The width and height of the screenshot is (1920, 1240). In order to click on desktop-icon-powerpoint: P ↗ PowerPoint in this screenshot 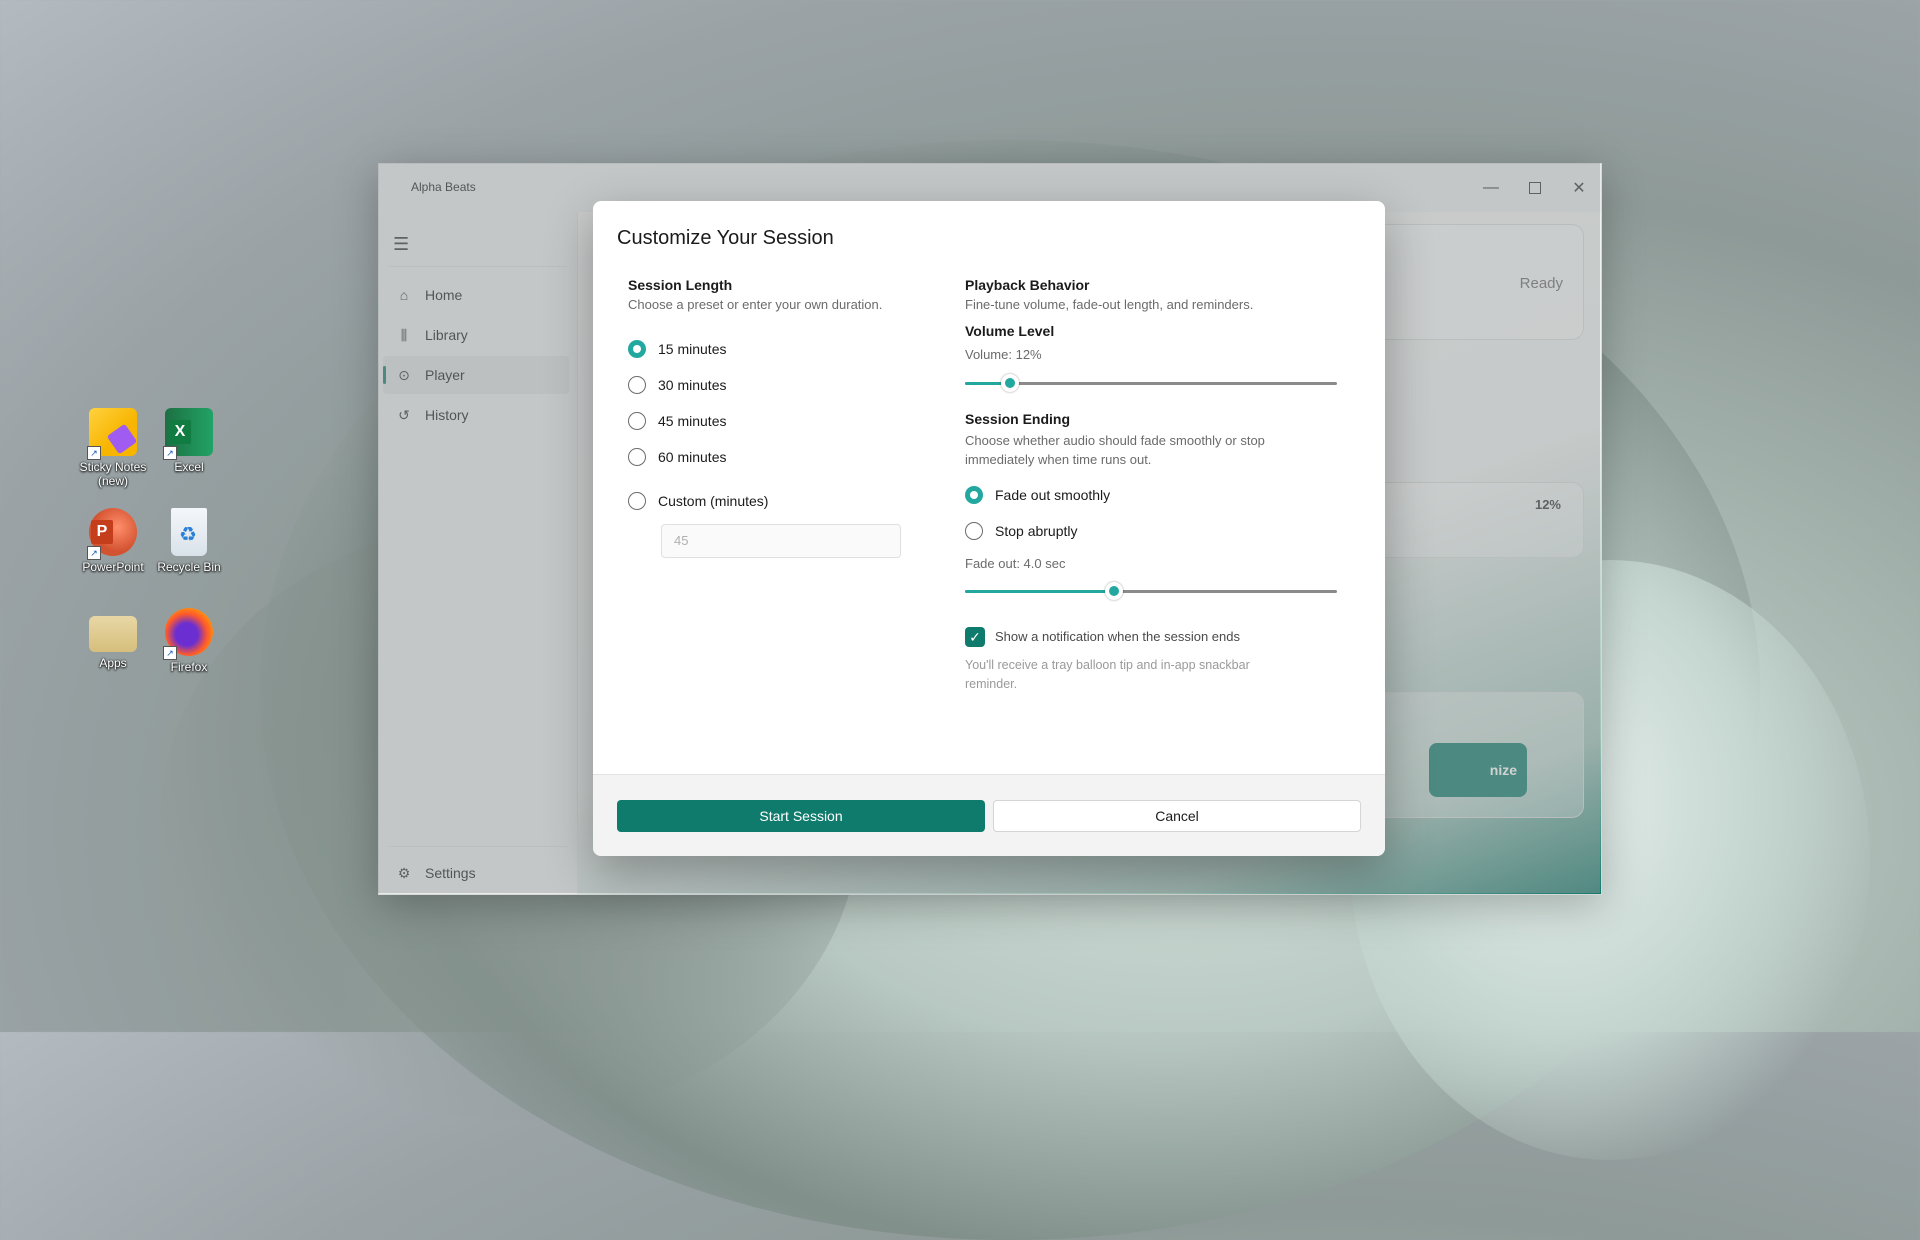, I will do `click(113, 541)`.